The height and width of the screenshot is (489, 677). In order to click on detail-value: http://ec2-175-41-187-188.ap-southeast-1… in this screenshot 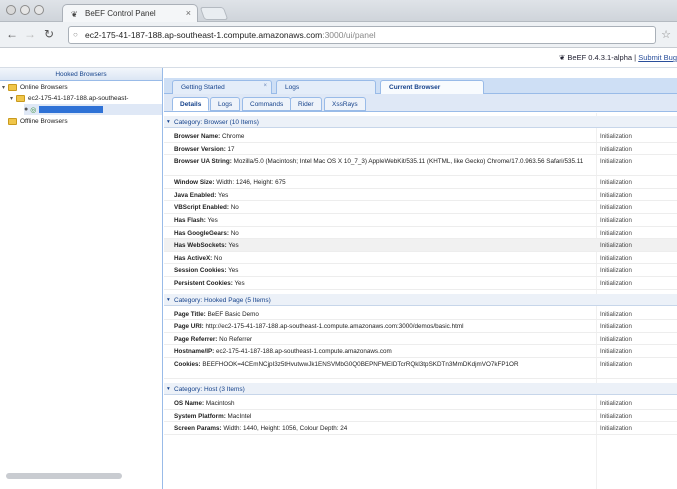, I will do `click(334, 327)`.